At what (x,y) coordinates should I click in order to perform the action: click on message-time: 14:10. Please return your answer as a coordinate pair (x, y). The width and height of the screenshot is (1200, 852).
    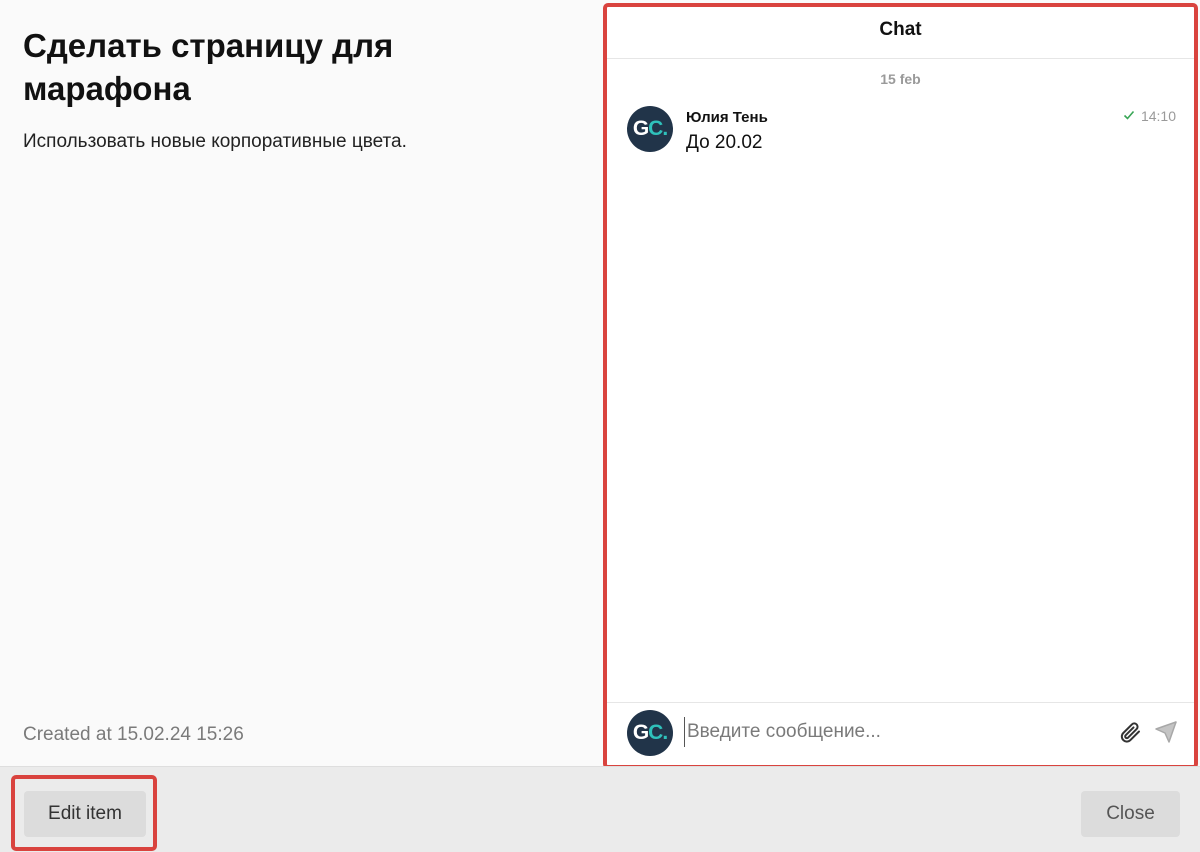
    Looking at the image, I should click on (1158, 116).